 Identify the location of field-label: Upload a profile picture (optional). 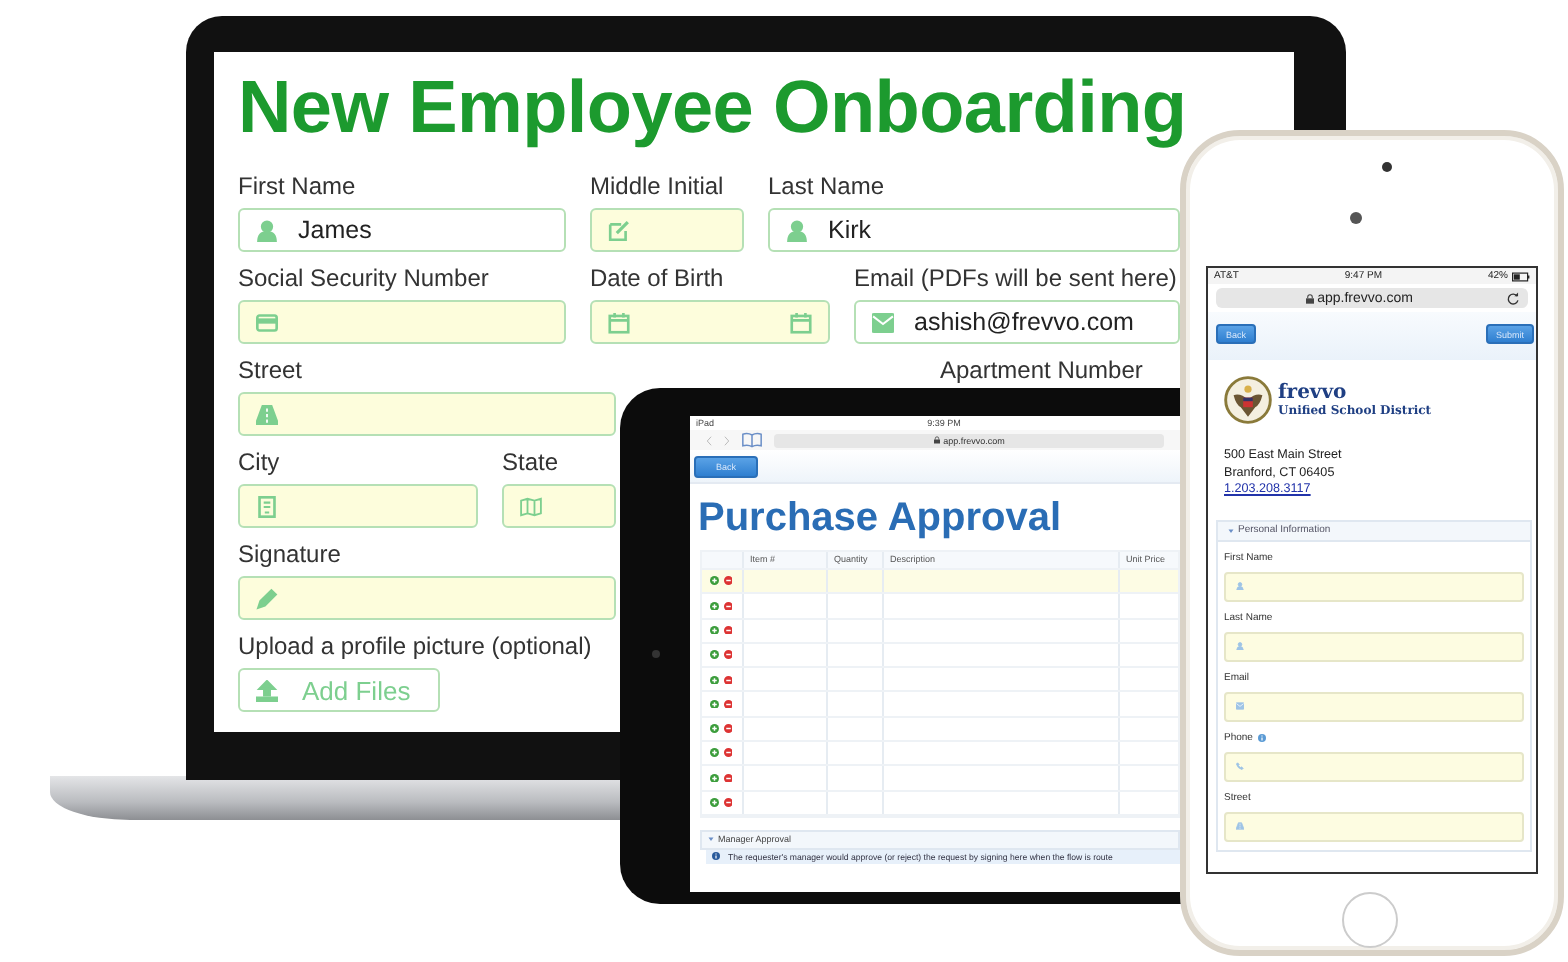
(415, 646).